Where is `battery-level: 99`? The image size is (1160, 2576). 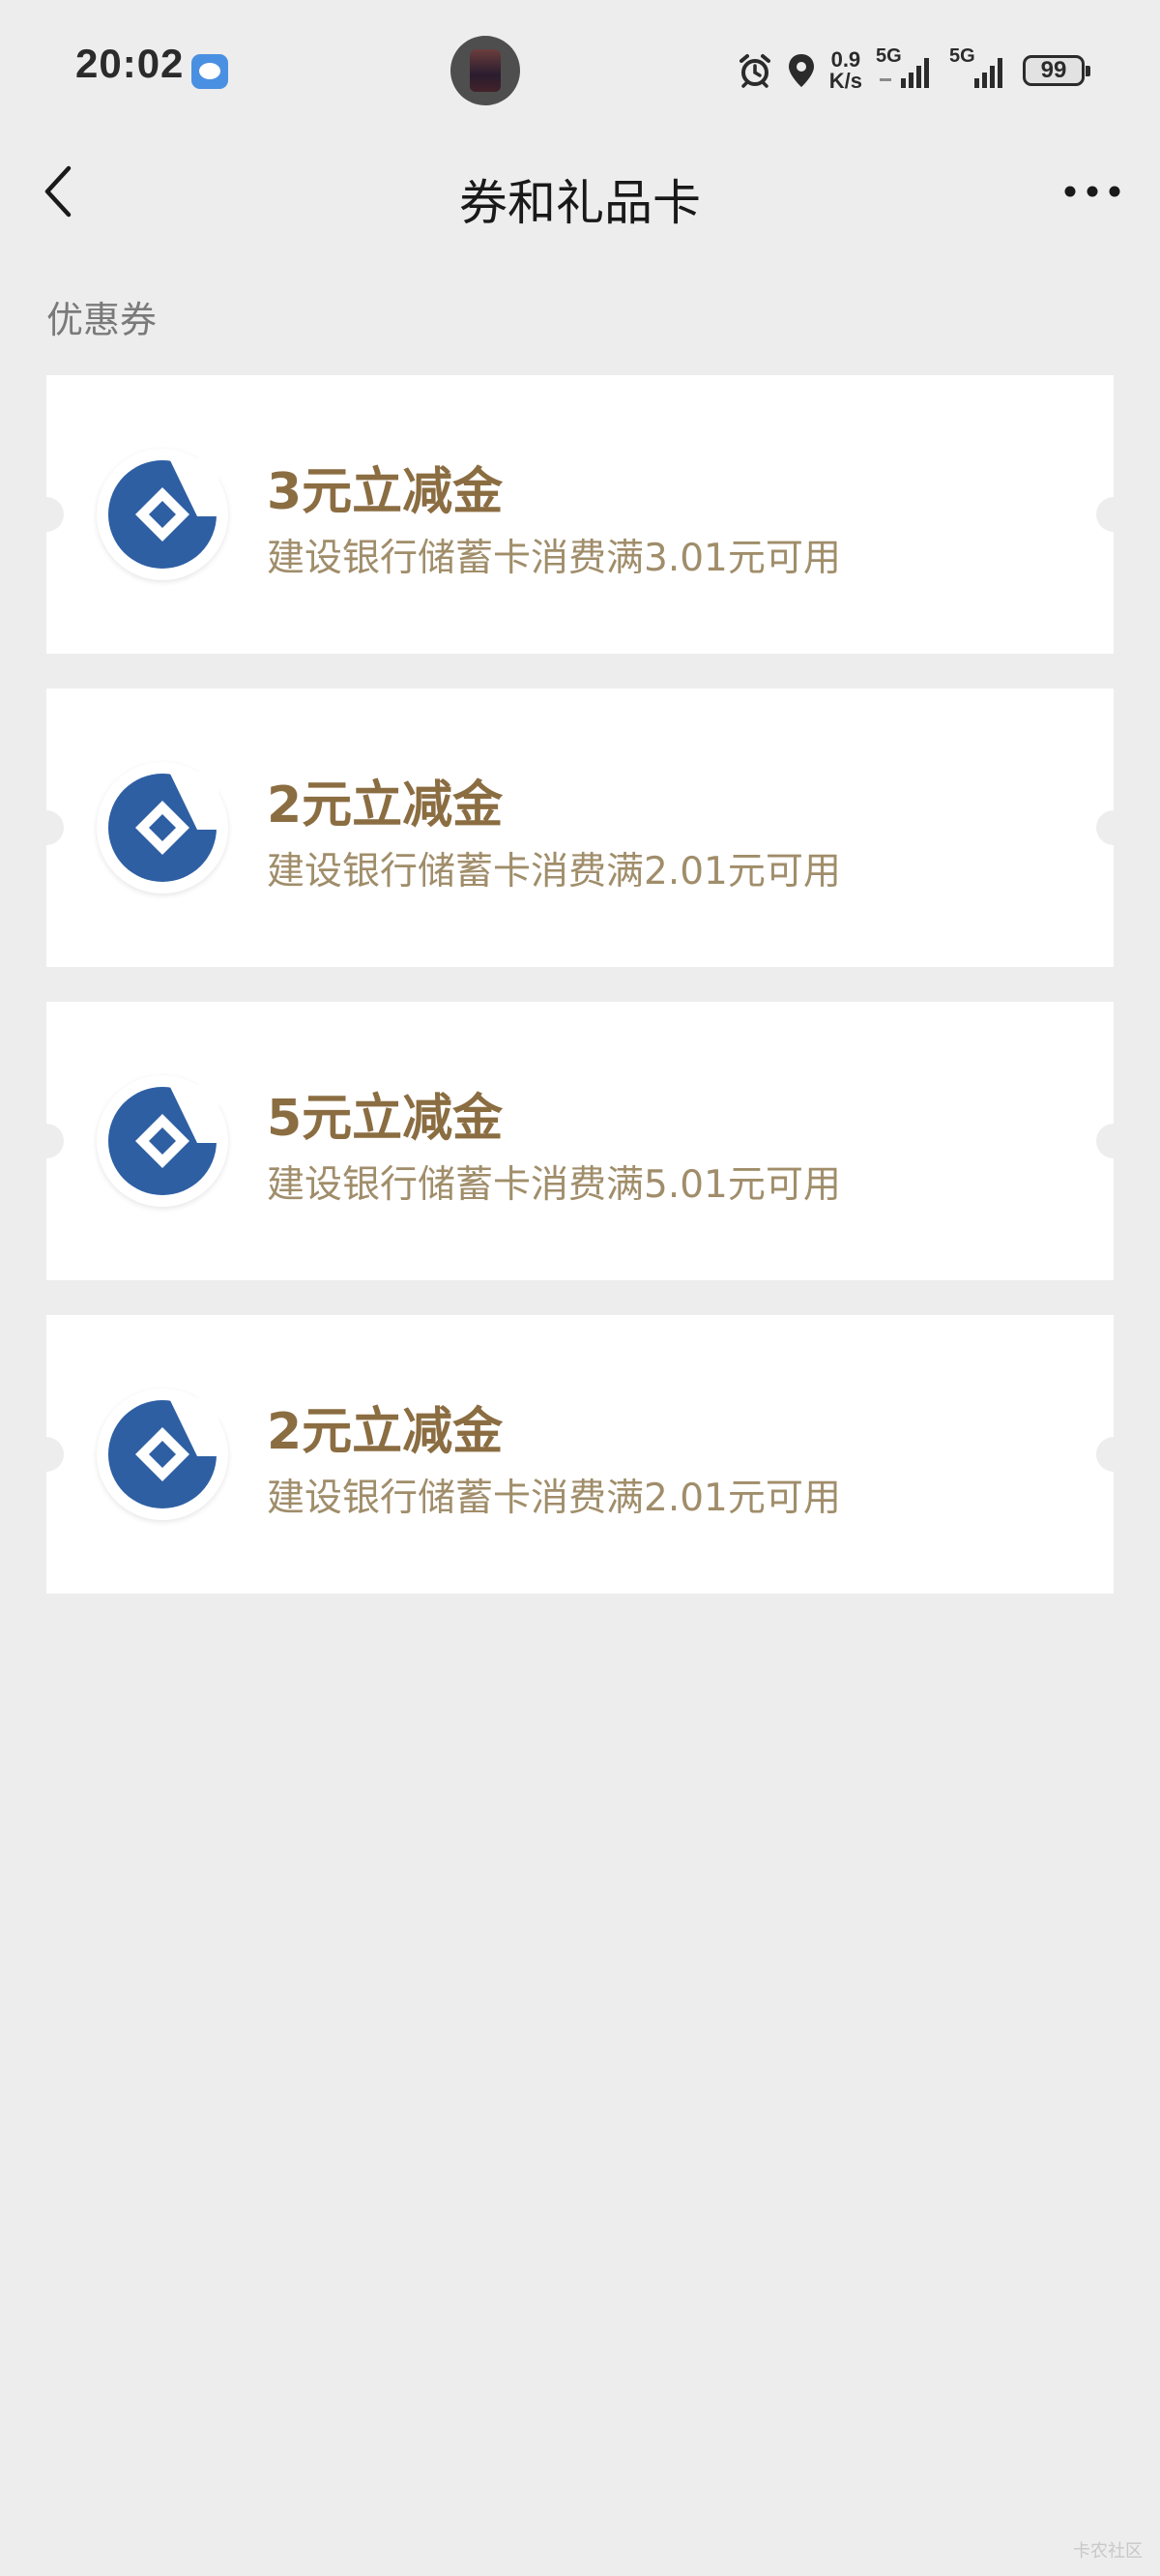
battery-level: 99 is located at coordinates (1053, 70).